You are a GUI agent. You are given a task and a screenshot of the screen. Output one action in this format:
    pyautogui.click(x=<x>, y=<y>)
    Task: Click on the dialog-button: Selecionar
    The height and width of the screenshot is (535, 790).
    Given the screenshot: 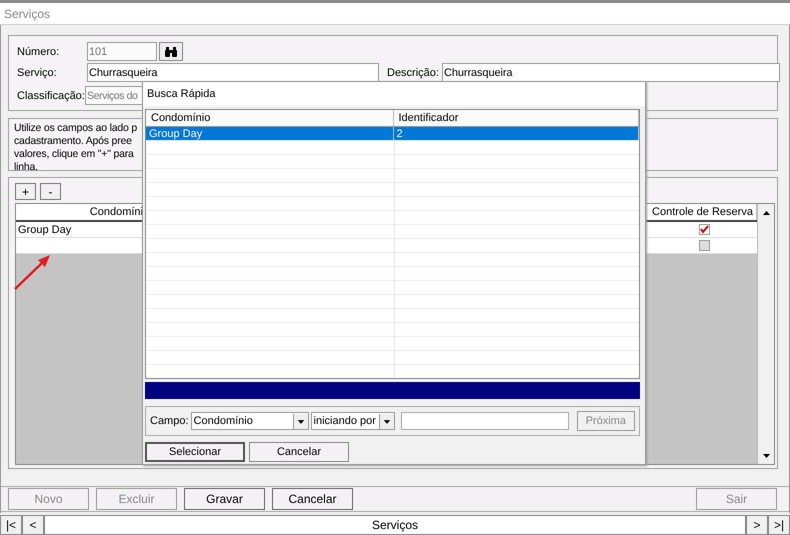 What is the action you would take?
    pyautogui.click(x=195, y=452)
    